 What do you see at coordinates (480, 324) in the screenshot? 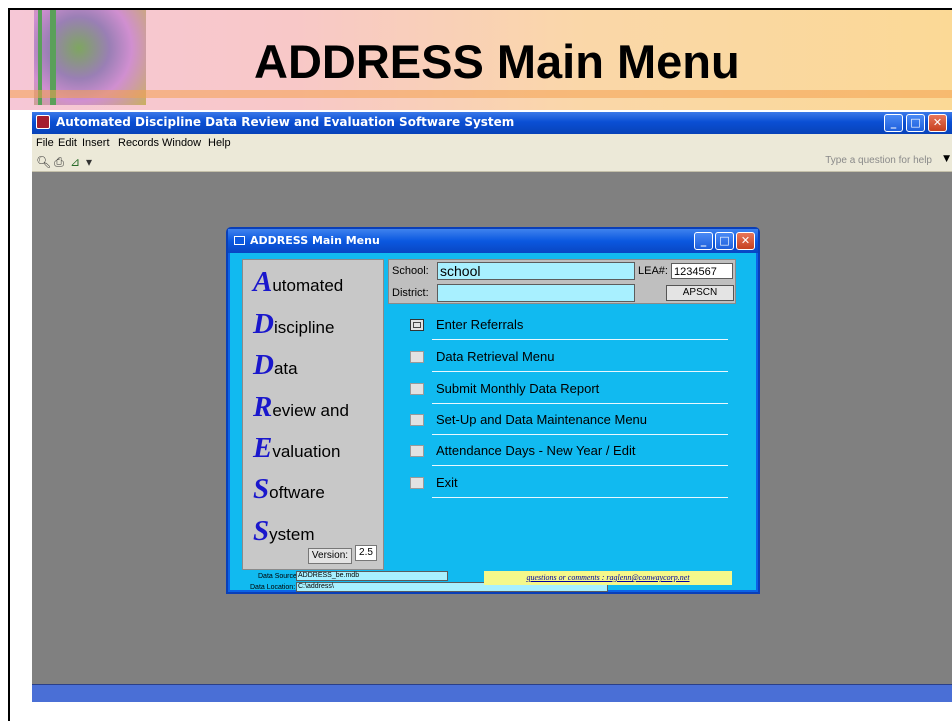
I see `menu-item-label: Enter Referrals` at bounding box center [480, 324].